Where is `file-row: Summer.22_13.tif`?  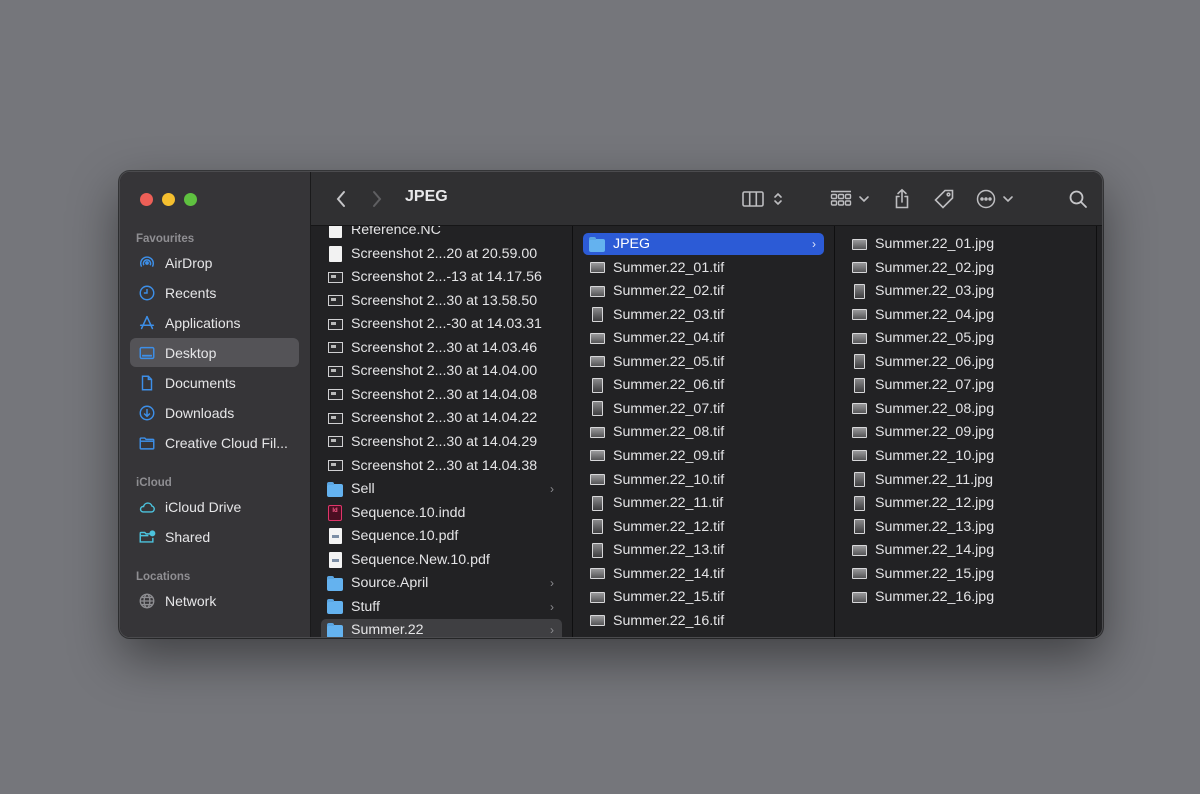
file-row: Summer.22_13.tif is located at coordinates (703, 550).